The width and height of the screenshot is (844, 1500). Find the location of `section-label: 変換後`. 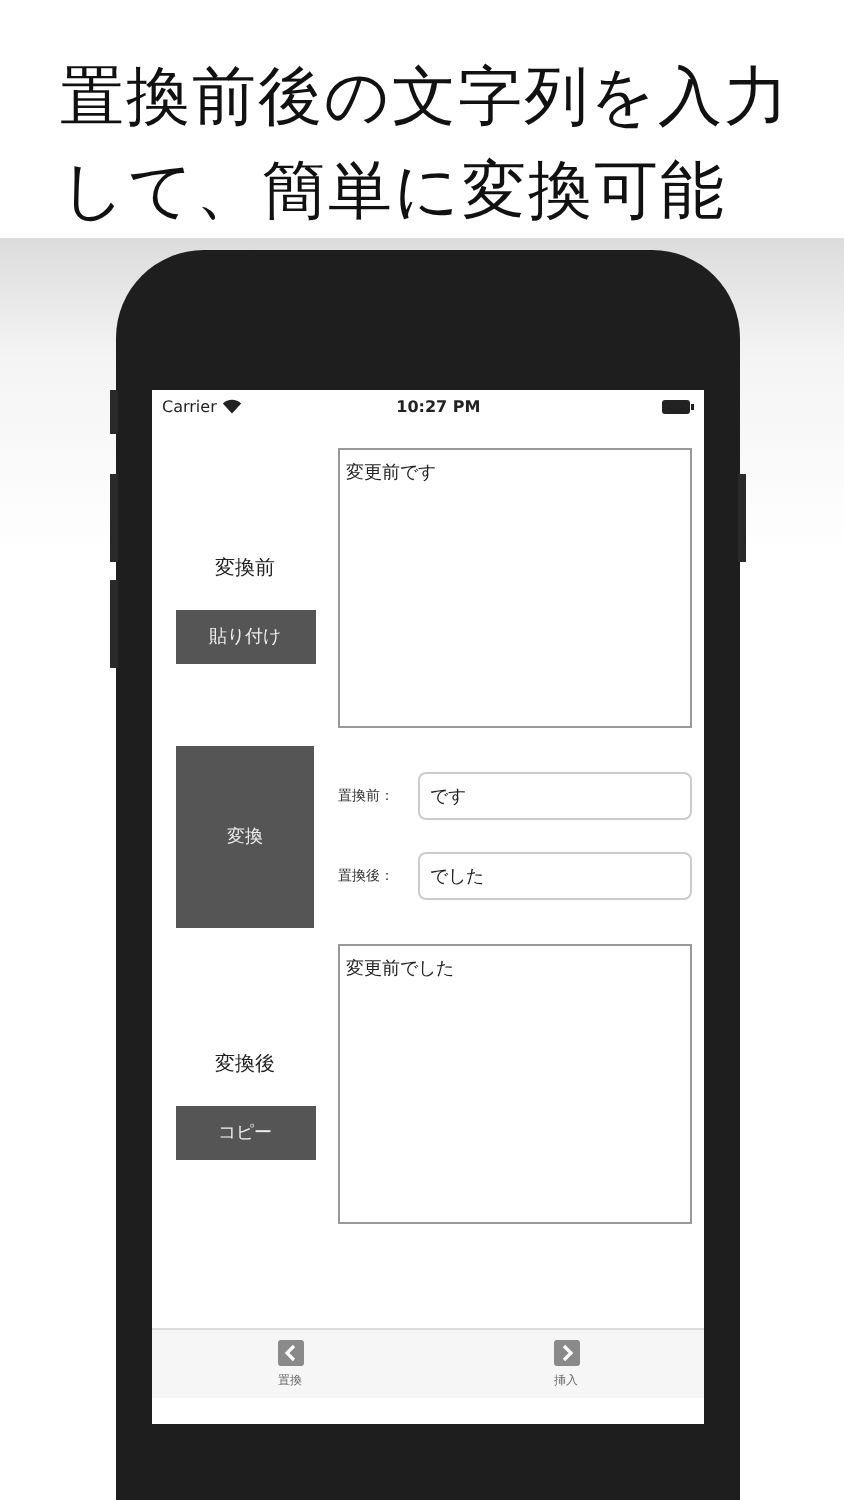

section-label: 変換後 is located at coordinates (245, 1064).